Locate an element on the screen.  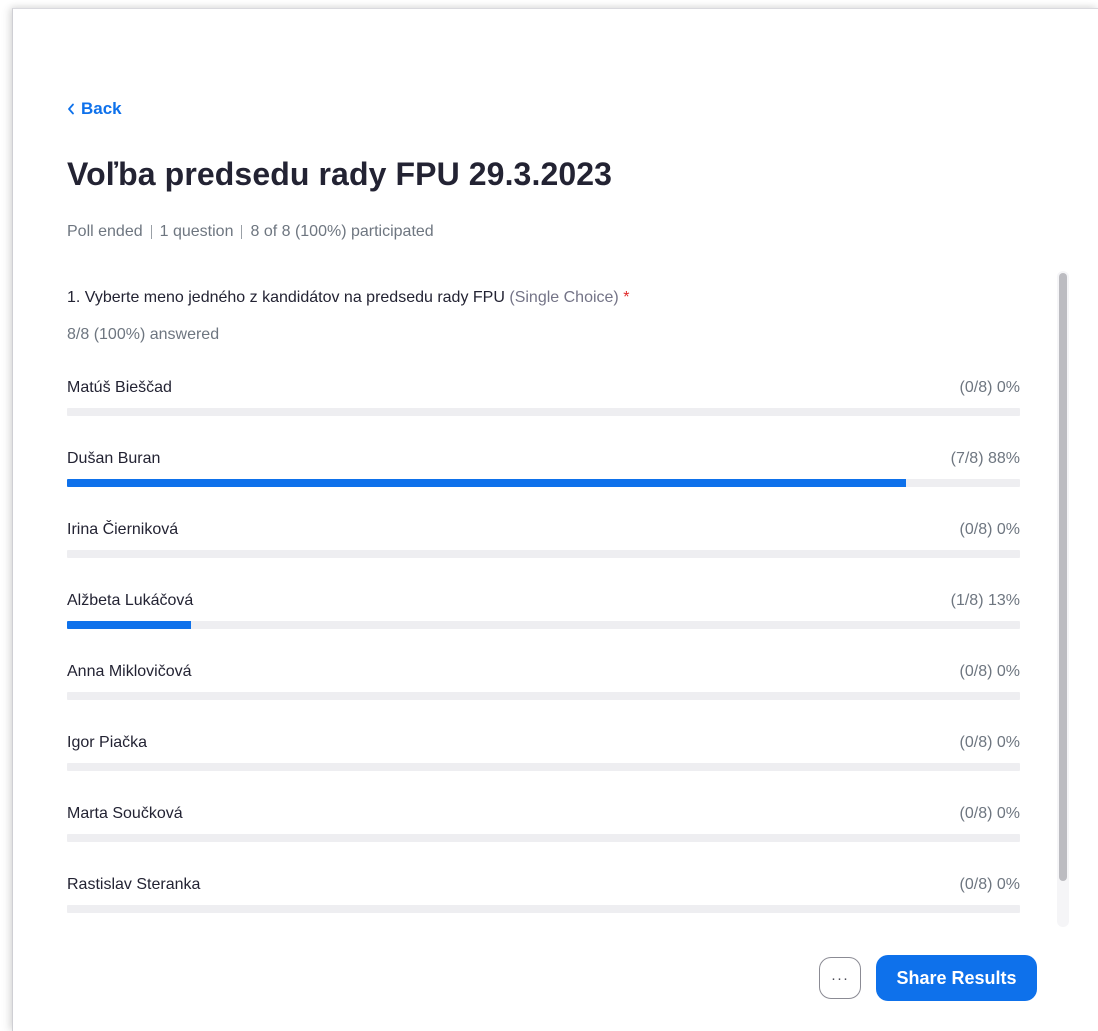
poll-title: Voľba predsedu rady FPU 29.3.2023 is located at coordinates (340, 174).